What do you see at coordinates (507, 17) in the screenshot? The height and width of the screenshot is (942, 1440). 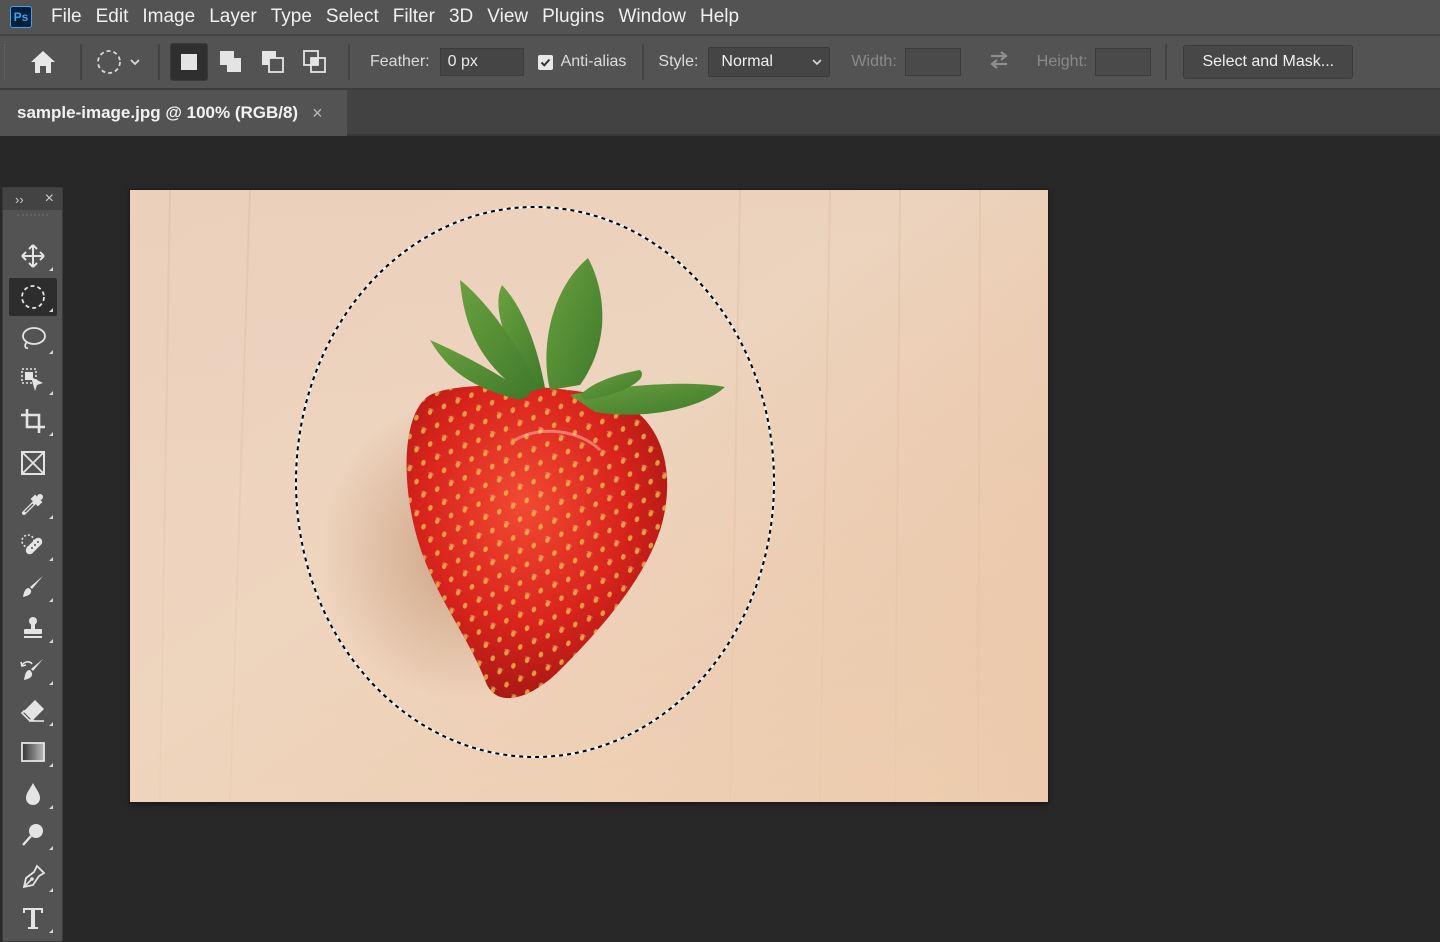 I see `menu-view: View` at bounding box center [507, 17].